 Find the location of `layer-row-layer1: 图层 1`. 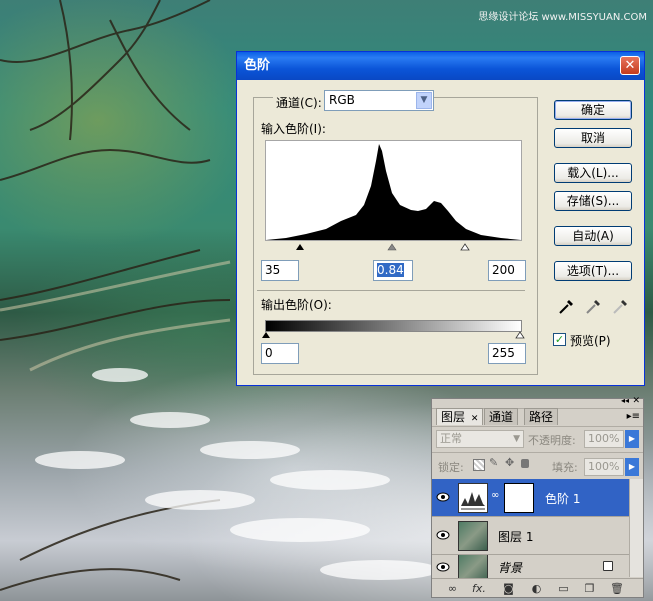

layer-row-layer1: 图层 1 is located at coordinates (530, 536).